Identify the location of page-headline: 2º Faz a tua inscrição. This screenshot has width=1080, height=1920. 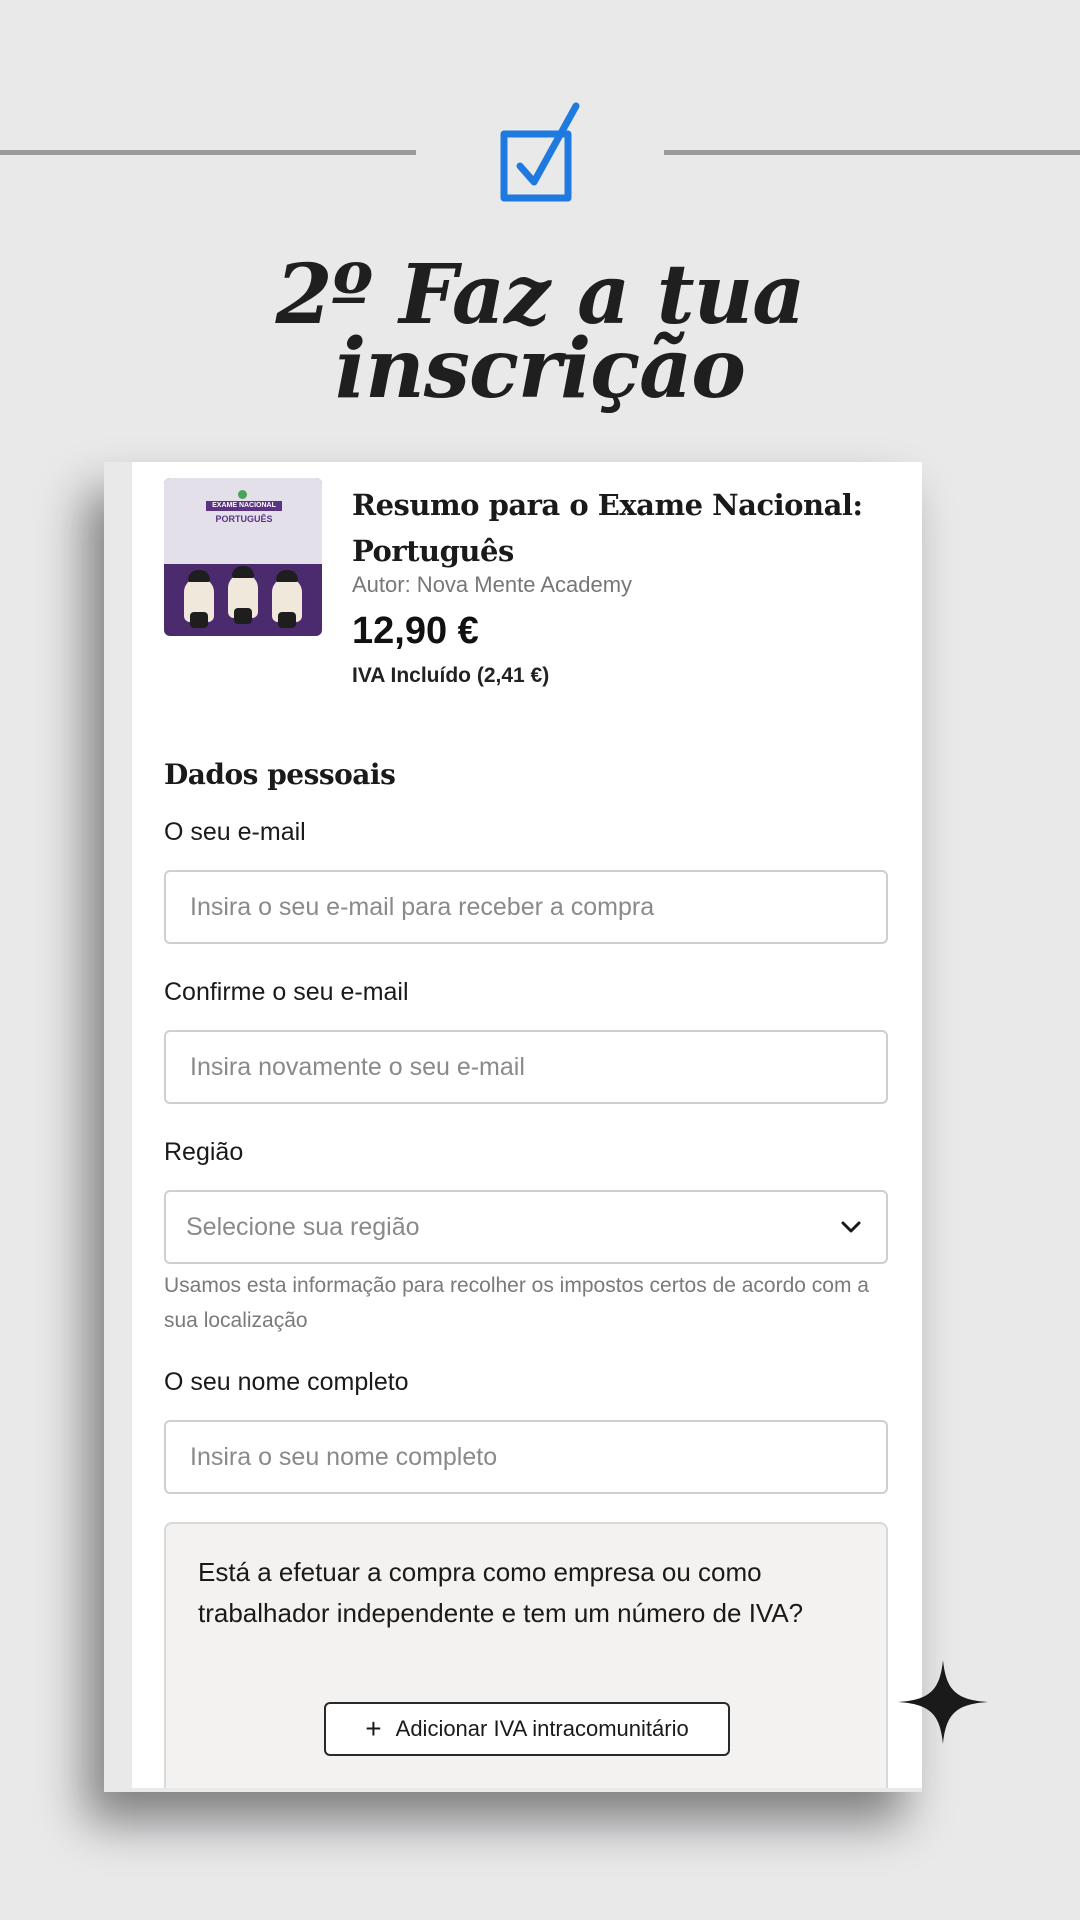
(540, 335).